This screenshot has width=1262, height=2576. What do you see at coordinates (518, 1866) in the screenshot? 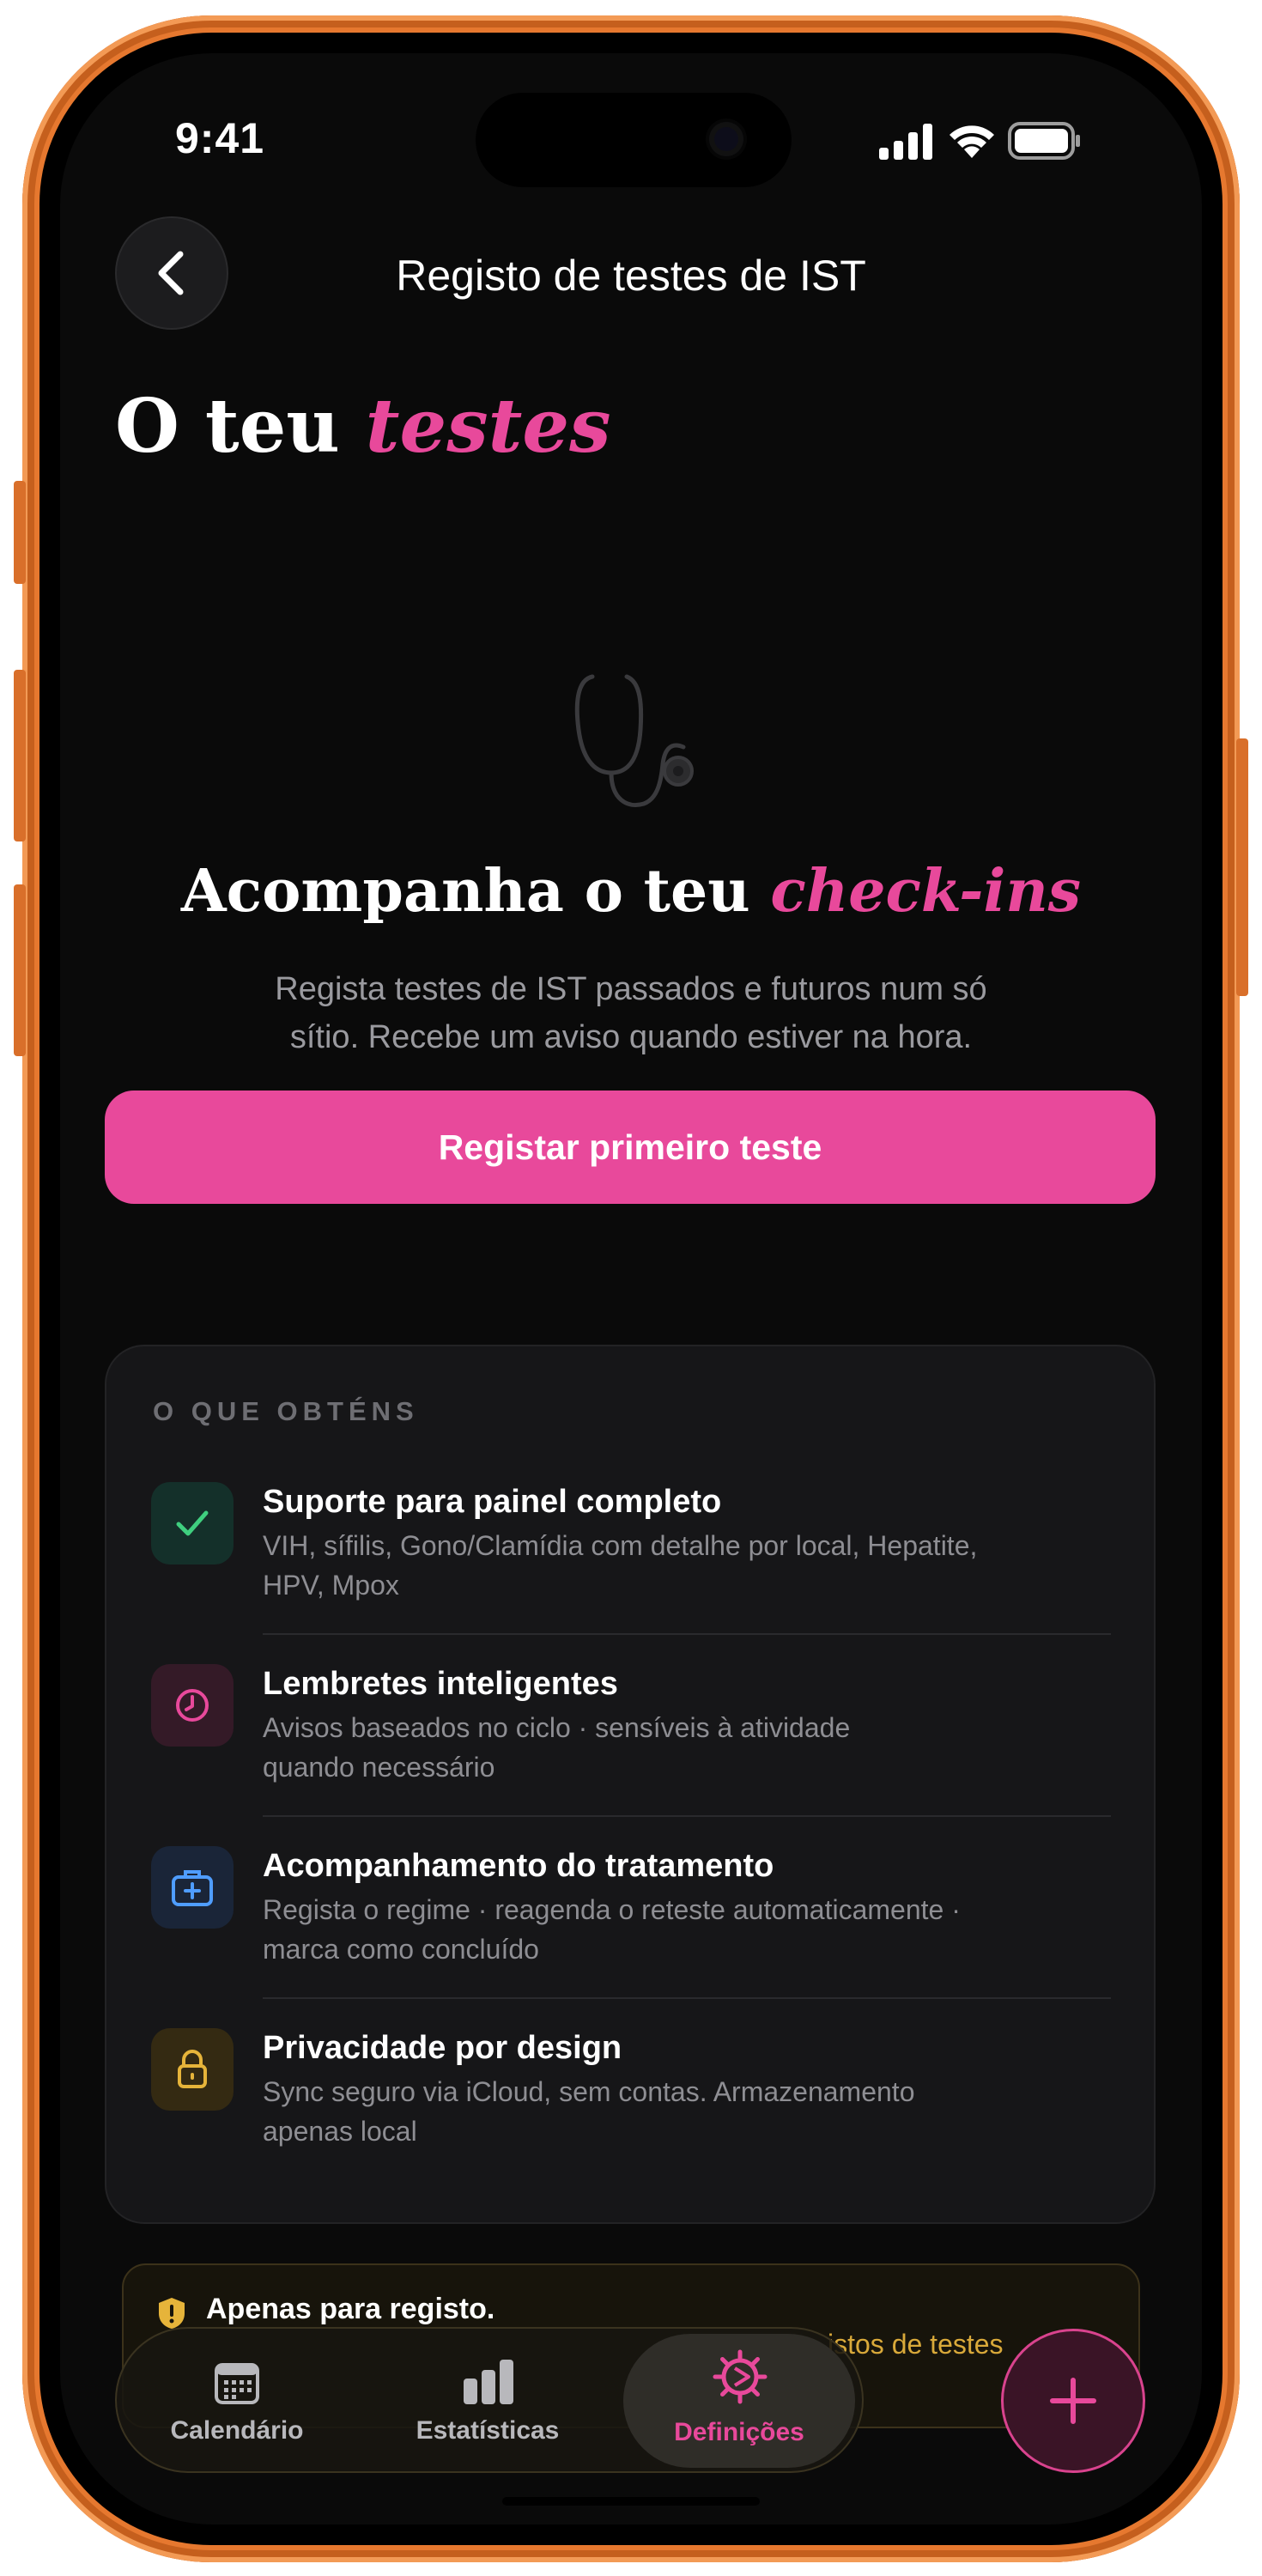
I see `feature-title: Acompanhamento do tratamento` at bounding box center [518, 1866].